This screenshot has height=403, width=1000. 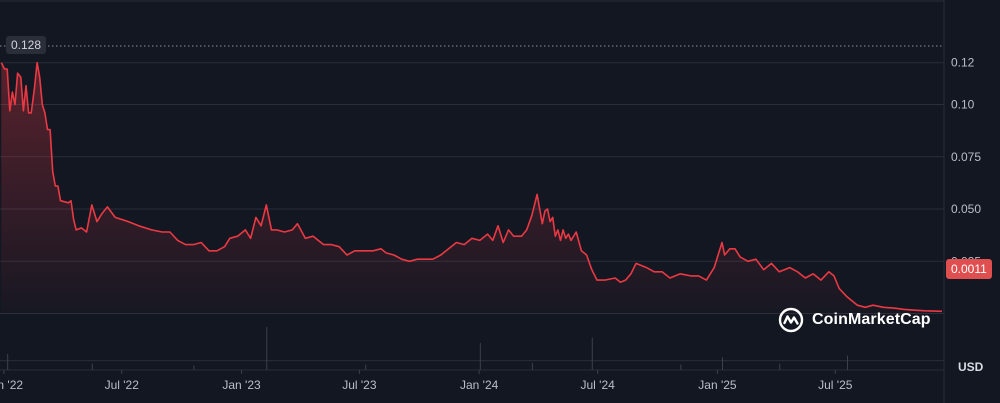 I want to click on y-tick-label: 0.075, so click(x=966, y=157).